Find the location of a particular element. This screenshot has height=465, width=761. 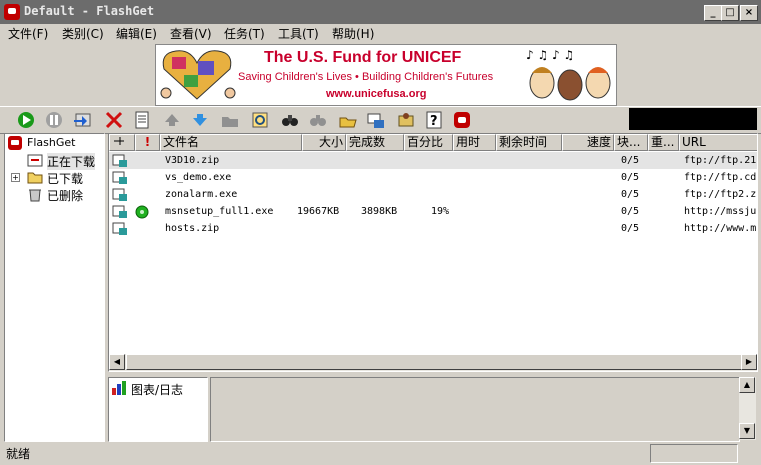

mirror-button is located at coordinates (318, 120).